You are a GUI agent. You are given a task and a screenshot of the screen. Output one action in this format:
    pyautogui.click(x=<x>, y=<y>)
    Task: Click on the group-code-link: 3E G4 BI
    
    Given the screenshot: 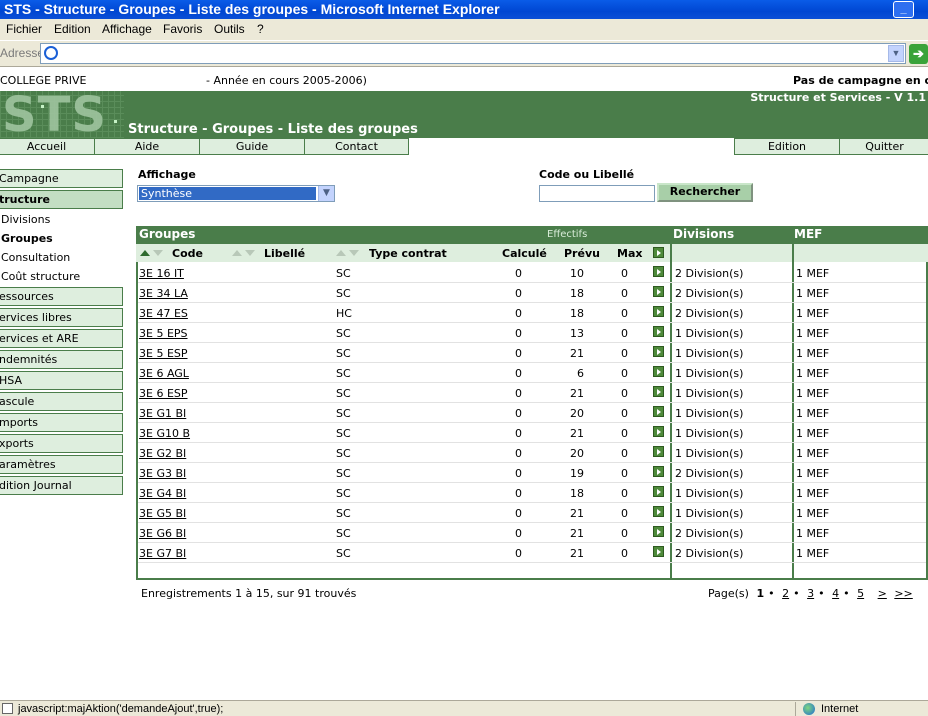 What is the action you would take?
    pyautogui.click(x=162, y=493)
    